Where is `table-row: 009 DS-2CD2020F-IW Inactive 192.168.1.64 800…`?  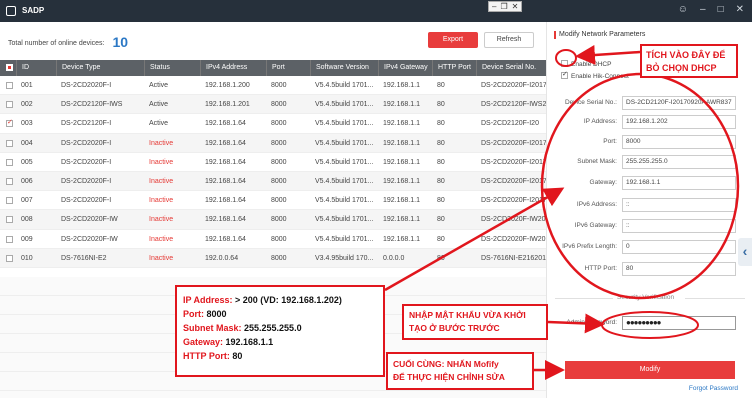 table-row: 009 DS-2CD2020F-IW Inactive 192.168.1.64 800… is located at coordinates (273, 239).